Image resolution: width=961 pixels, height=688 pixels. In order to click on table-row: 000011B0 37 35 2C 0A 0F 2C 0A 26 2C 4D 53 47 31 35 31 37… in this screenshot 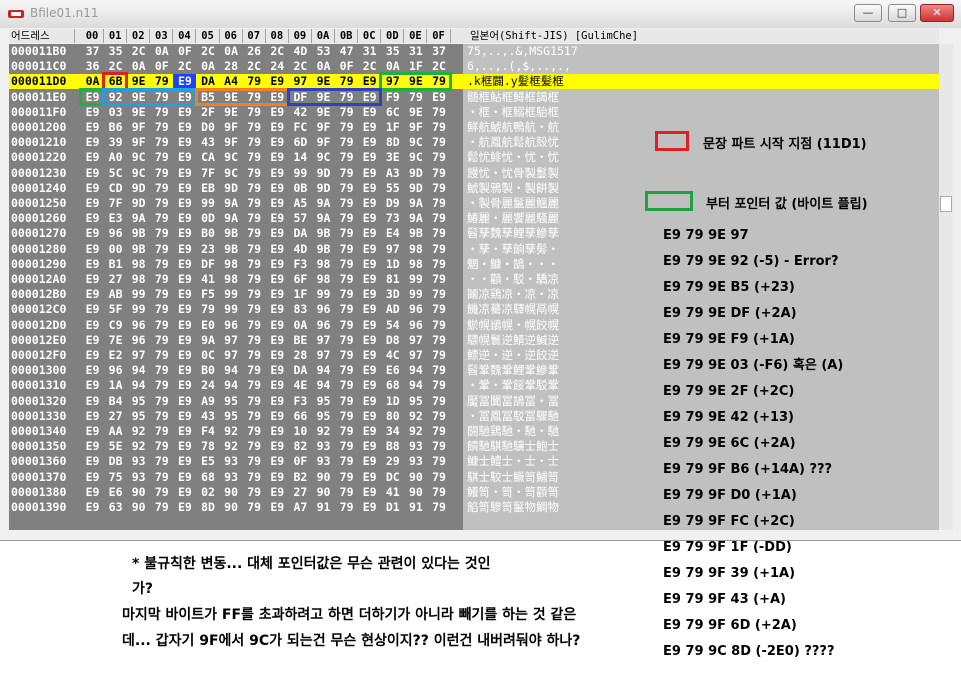, I will do `click(474, 51)`.